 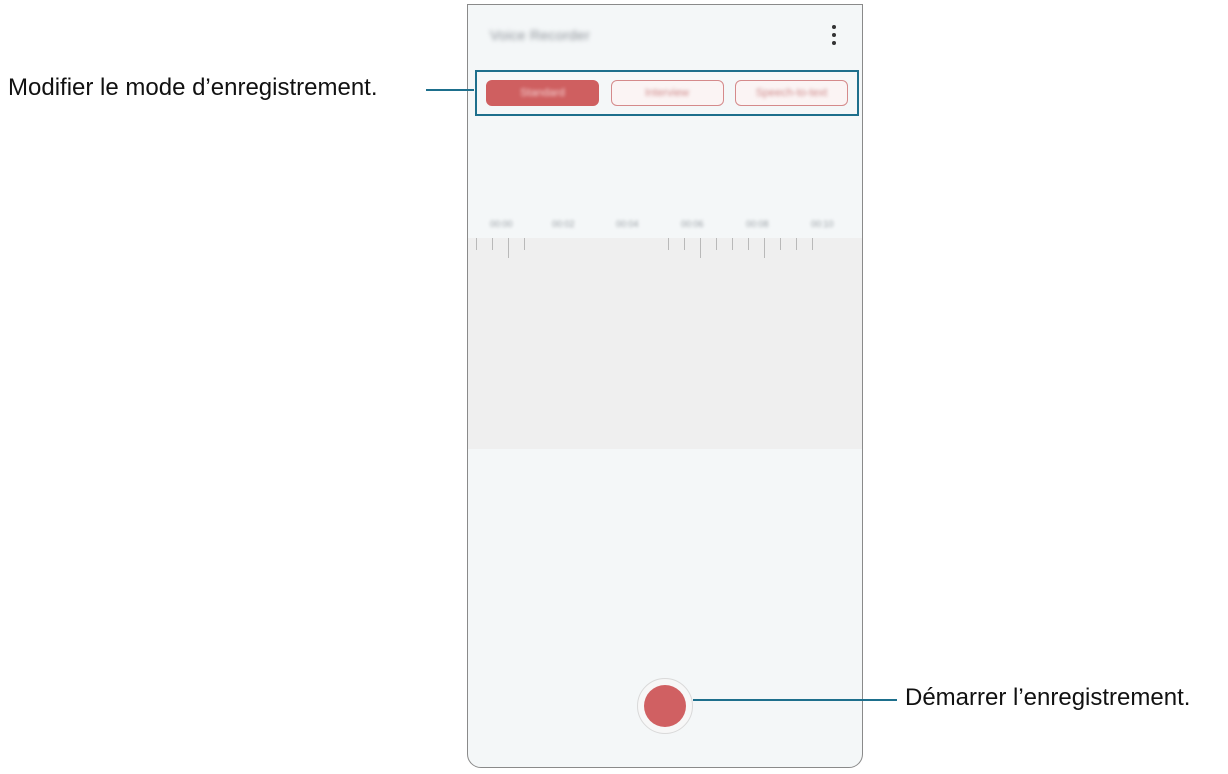 I want to click on mode-tab-label: Speech-to-text, so click(x=791, y=93).